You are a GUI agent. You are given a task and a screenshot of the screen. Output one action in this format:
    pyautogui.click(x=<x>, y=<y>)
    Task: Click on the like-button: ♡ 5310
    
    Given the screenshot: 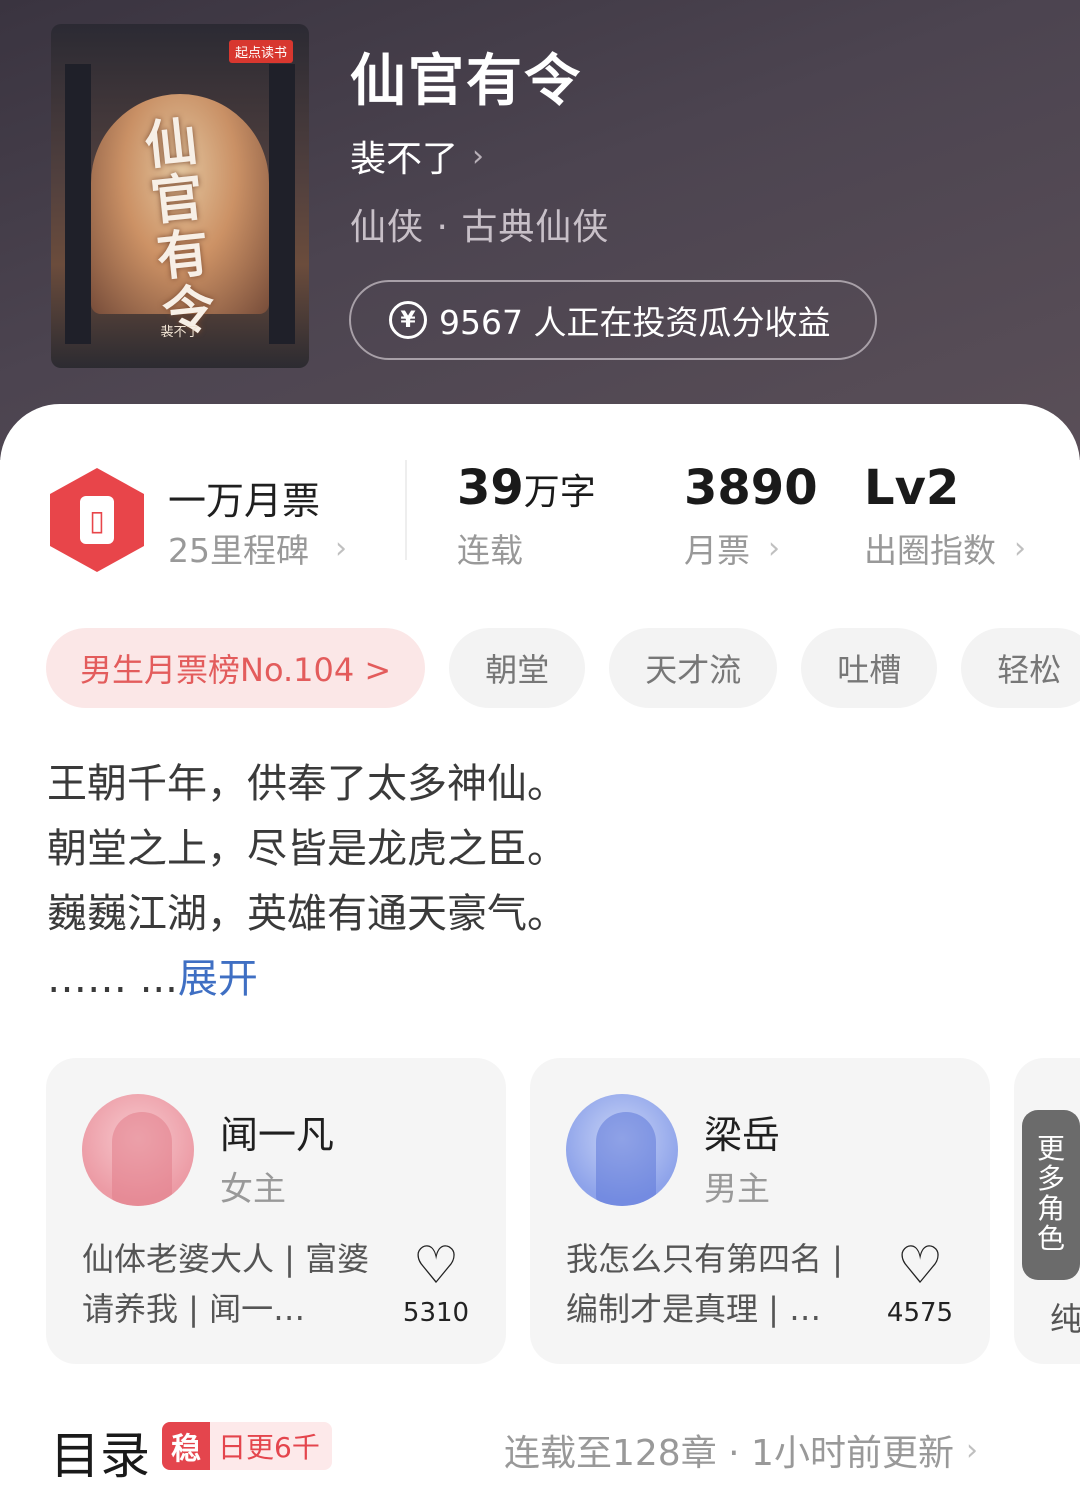 What is the action you would take?
    pyautogui.click(x=436, y=1283)
    